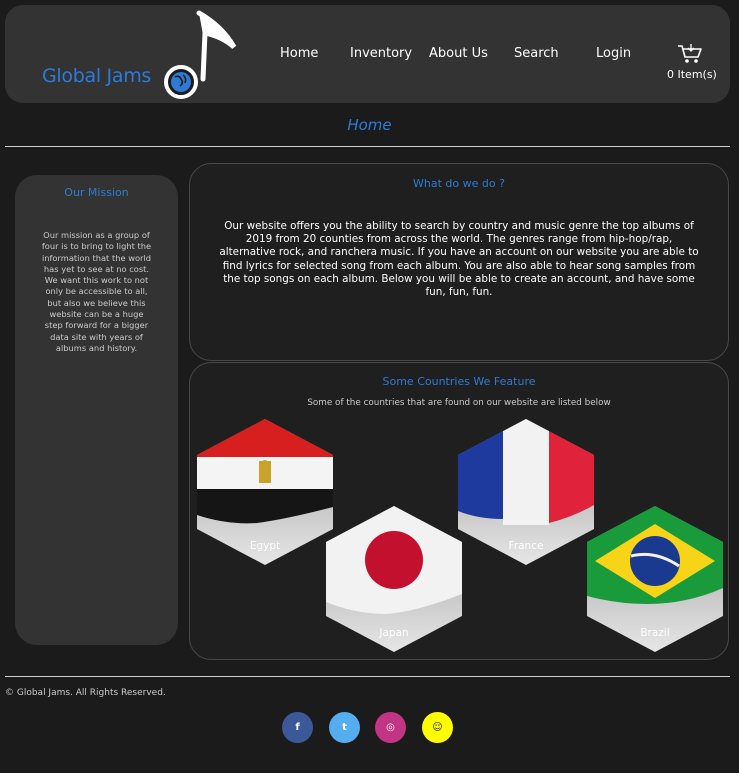 The image size is (739, 773). What do you see at coordinates (85, 693) in the screenshot?
I see `copyright-text: © Global Jams. All Rights Reserved.` at bounding box center [85, 693].